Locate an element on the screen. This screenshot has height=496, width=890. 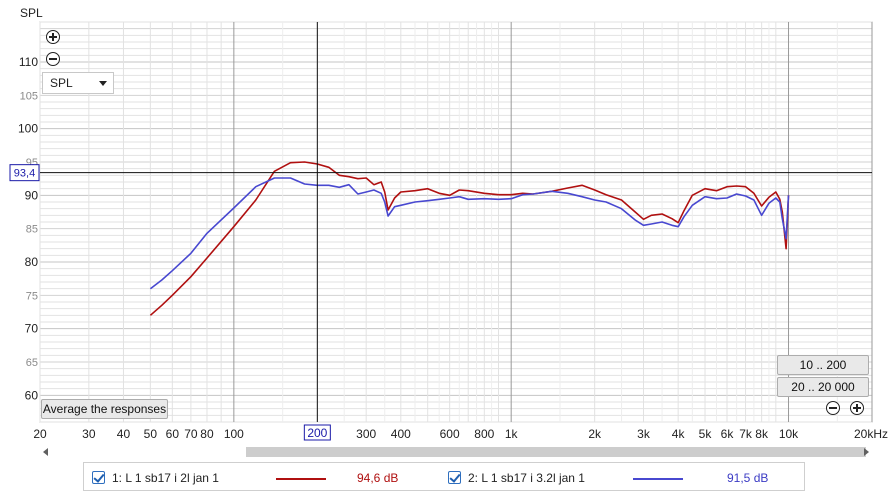
y-tick-label: 110 is located at coordinates (28, 62).